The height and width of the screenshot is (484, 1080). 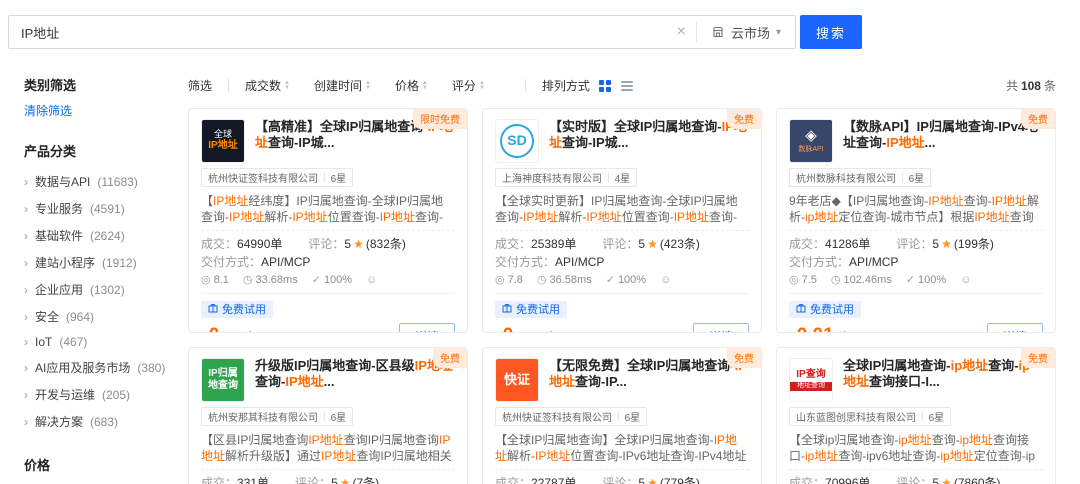 What do you see at coordinates (97, 181) in the screenshot?
I see `sidebar-category-item: › 数据与API (11683)` at bounding box center [97, 181].